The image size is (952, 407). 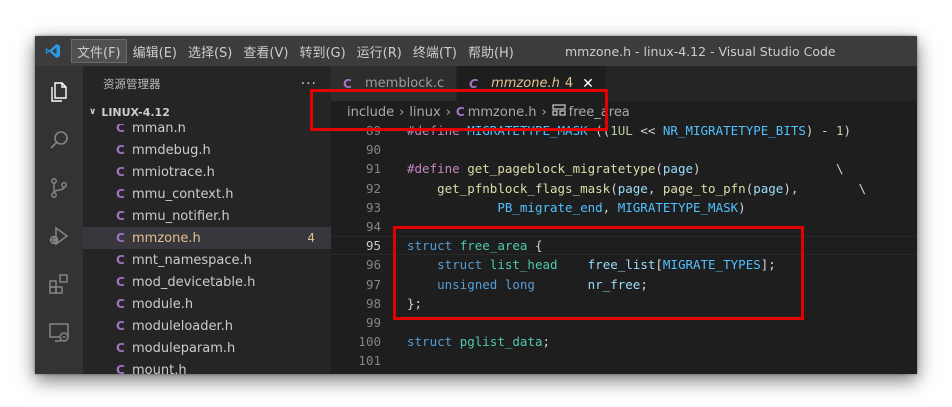 I want to click on code-token: list_head, so click(x=523, y=265).